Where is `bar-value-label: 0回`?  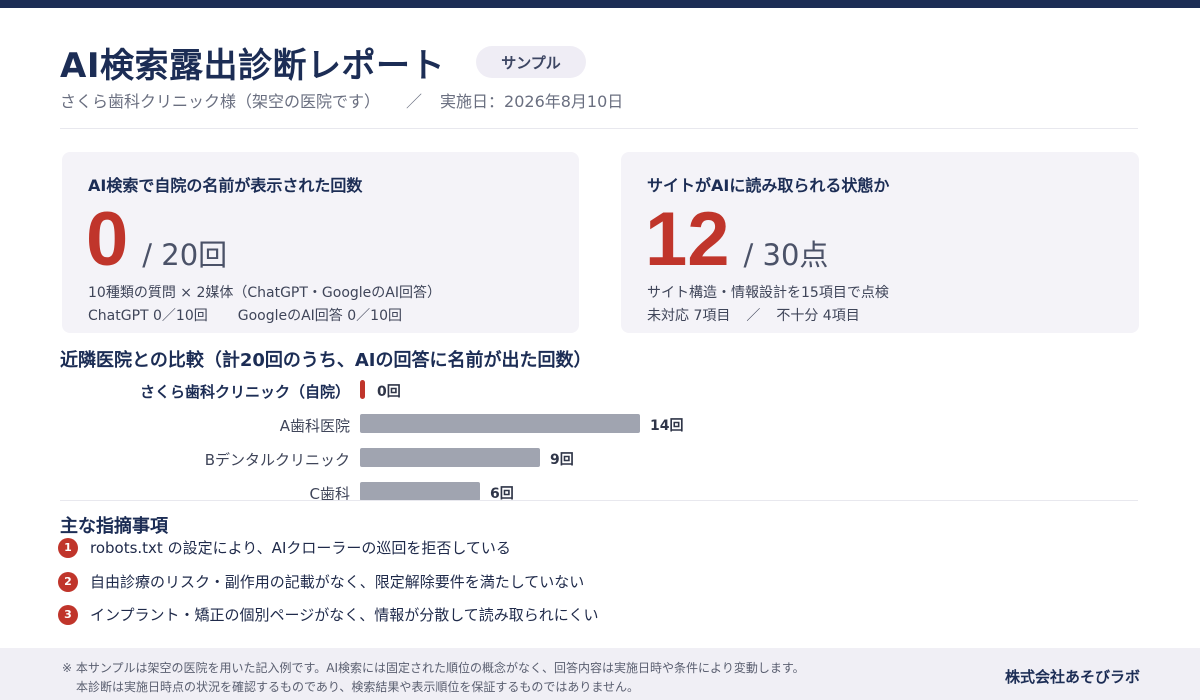
bar-value-label: 0回 is located at coordinates (389, 392).